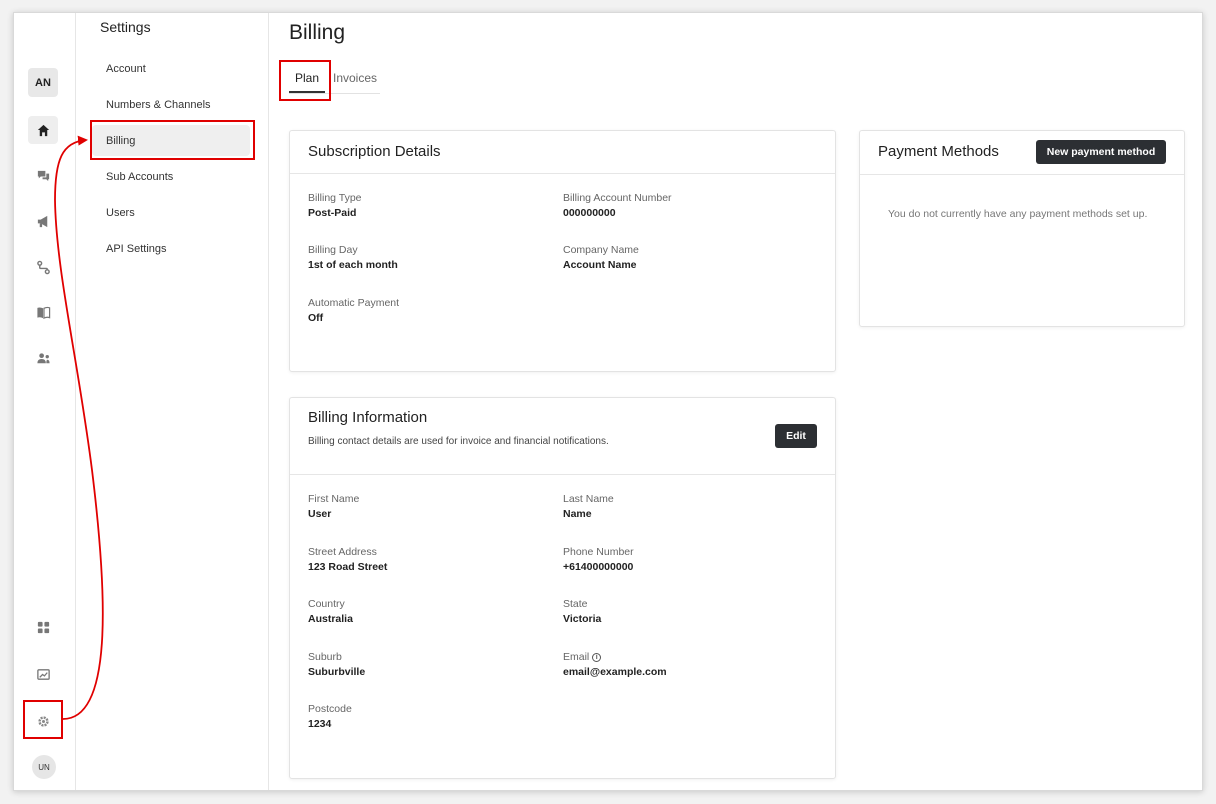 The width and height of the screenshot is (1216, 804). I want to click on field-value: User, so click(320, 514).